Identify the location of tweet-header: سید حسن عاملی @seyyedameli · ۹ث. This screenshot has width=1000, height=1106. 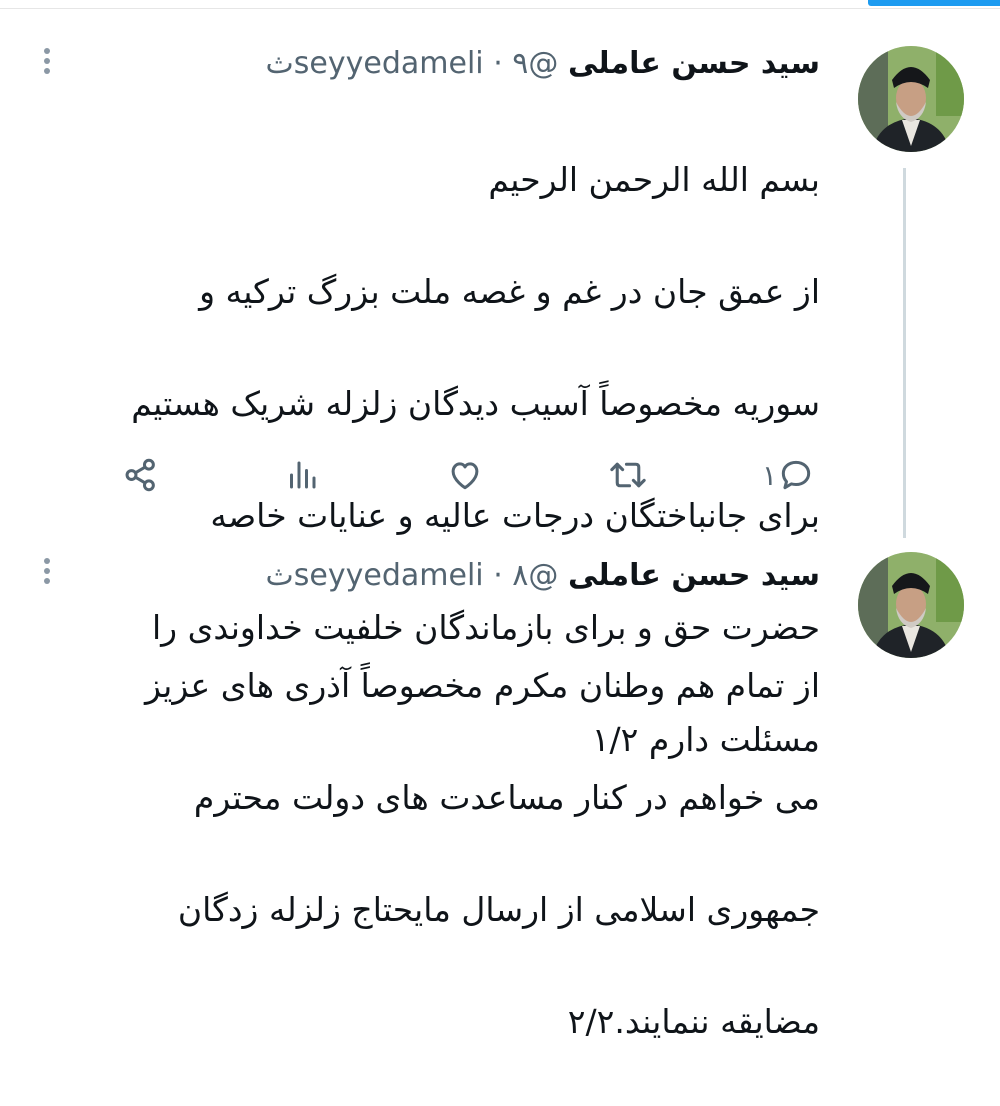
(543, 64).